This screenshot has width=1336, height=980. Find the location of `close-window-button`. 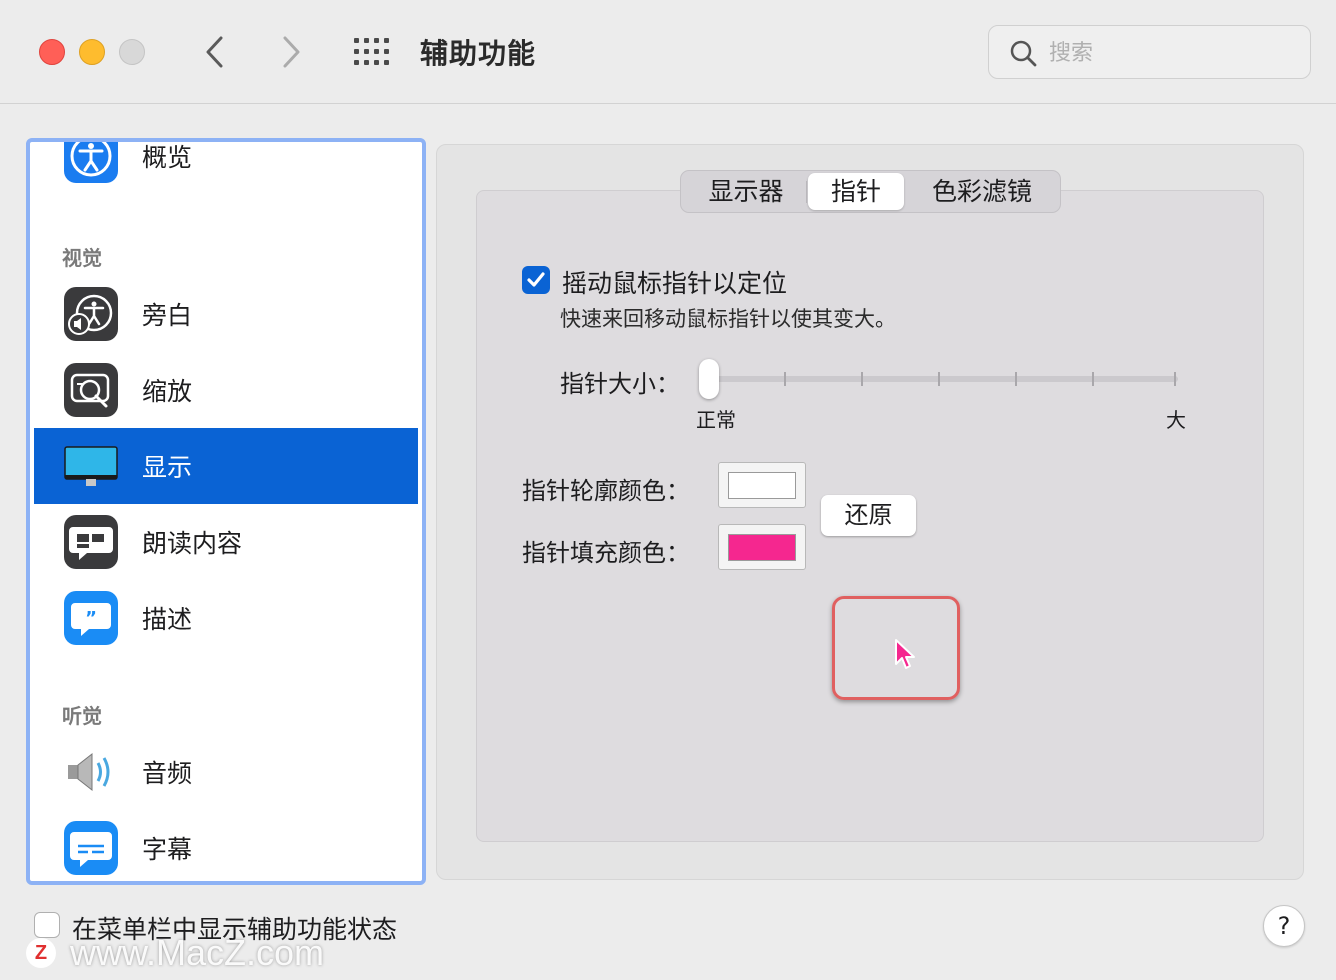

close-window-button is located at coordinates (52, 52).